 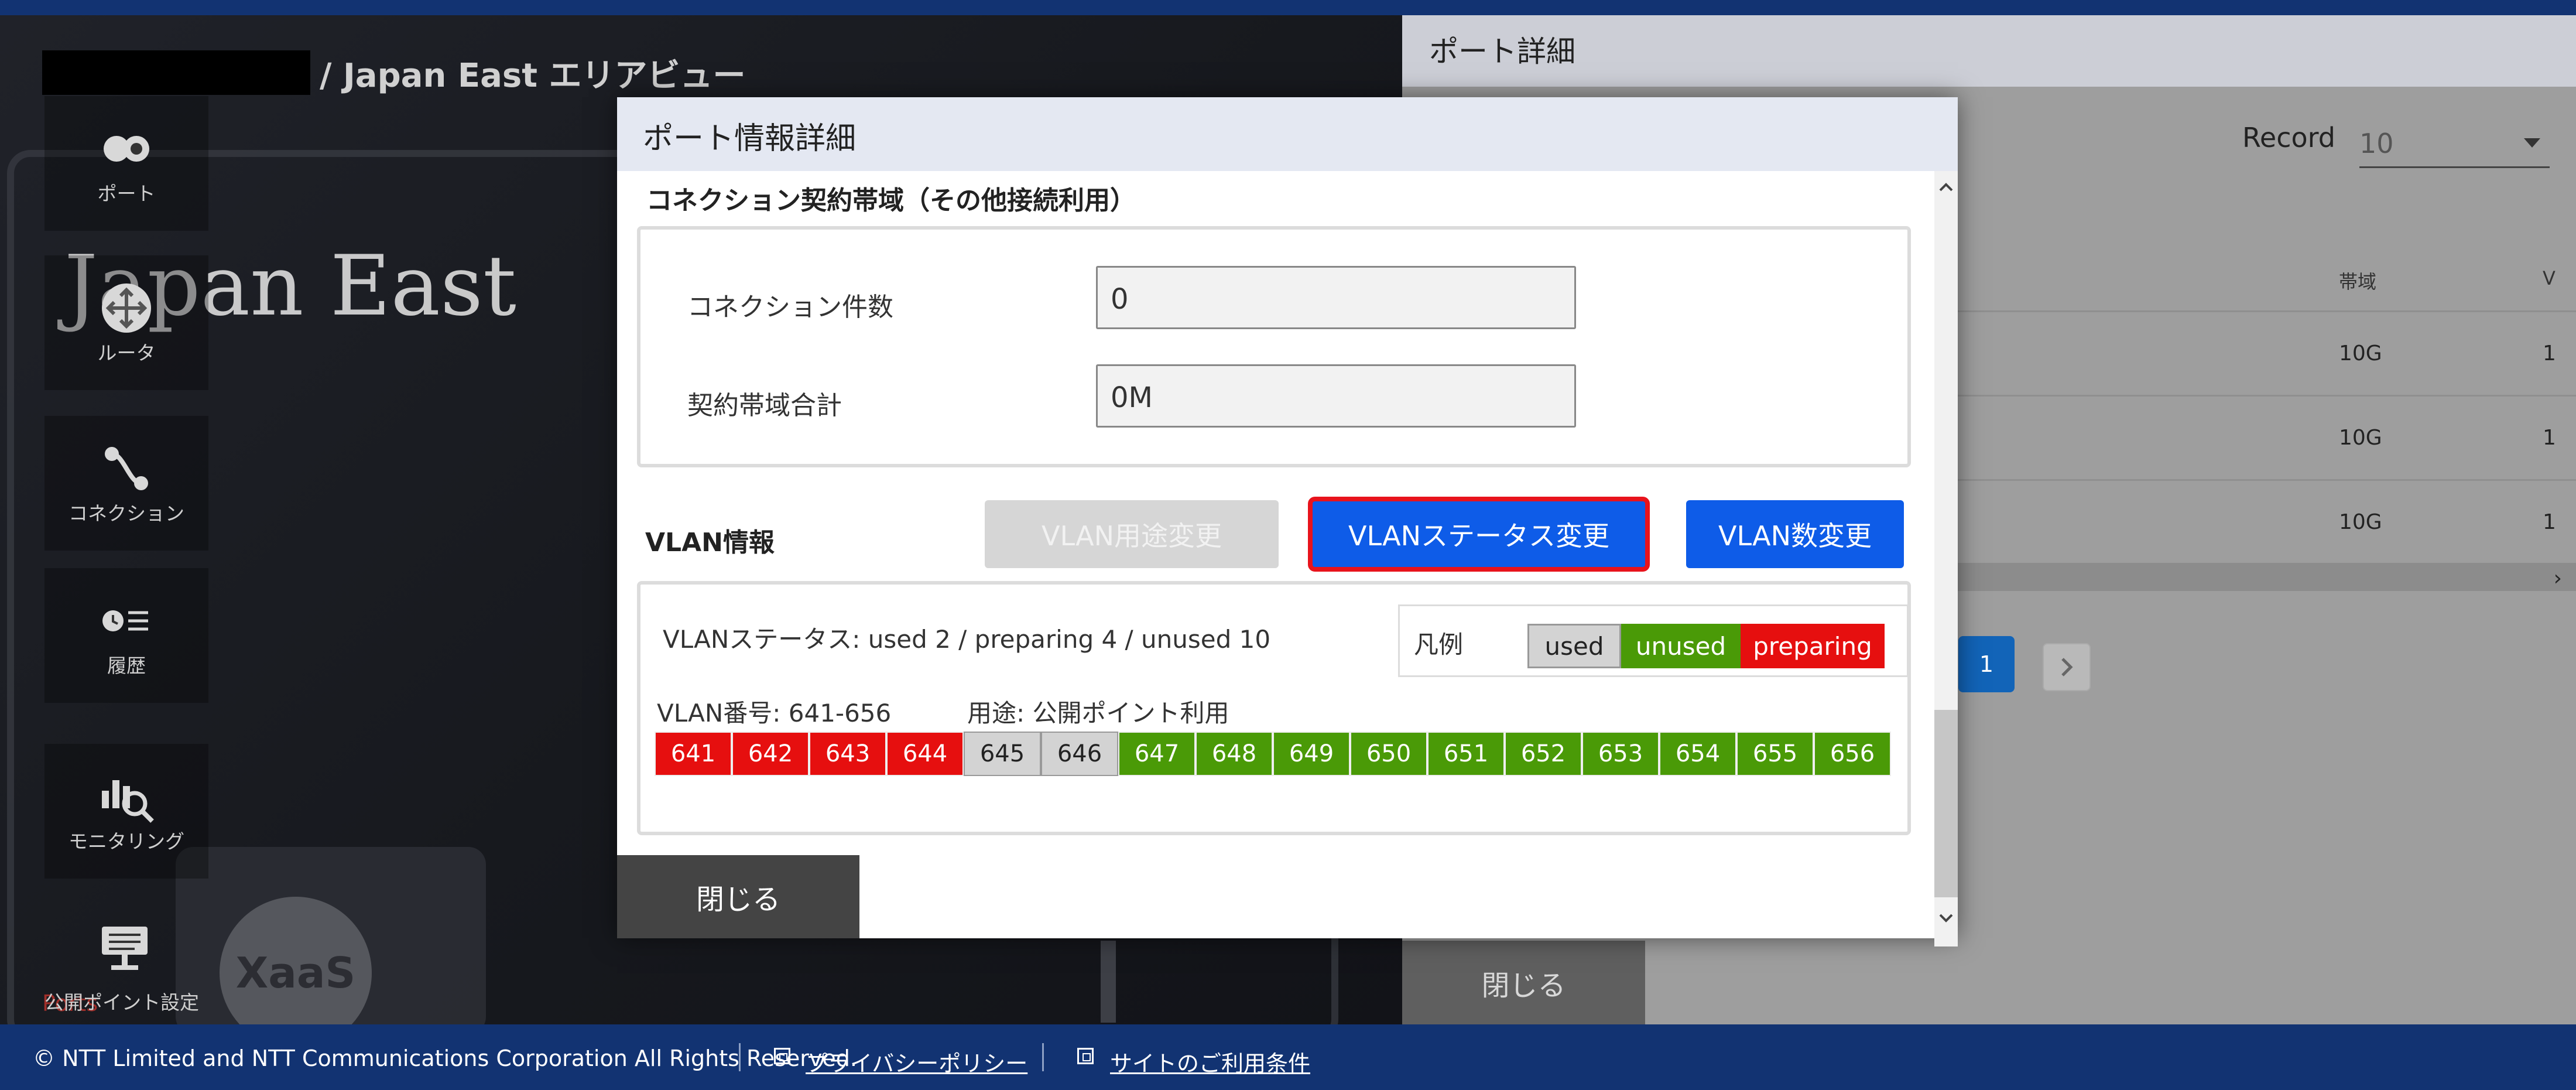 I want to click on nav-item-public-point: 公開ポイント設定, so click(x=126, y=964).